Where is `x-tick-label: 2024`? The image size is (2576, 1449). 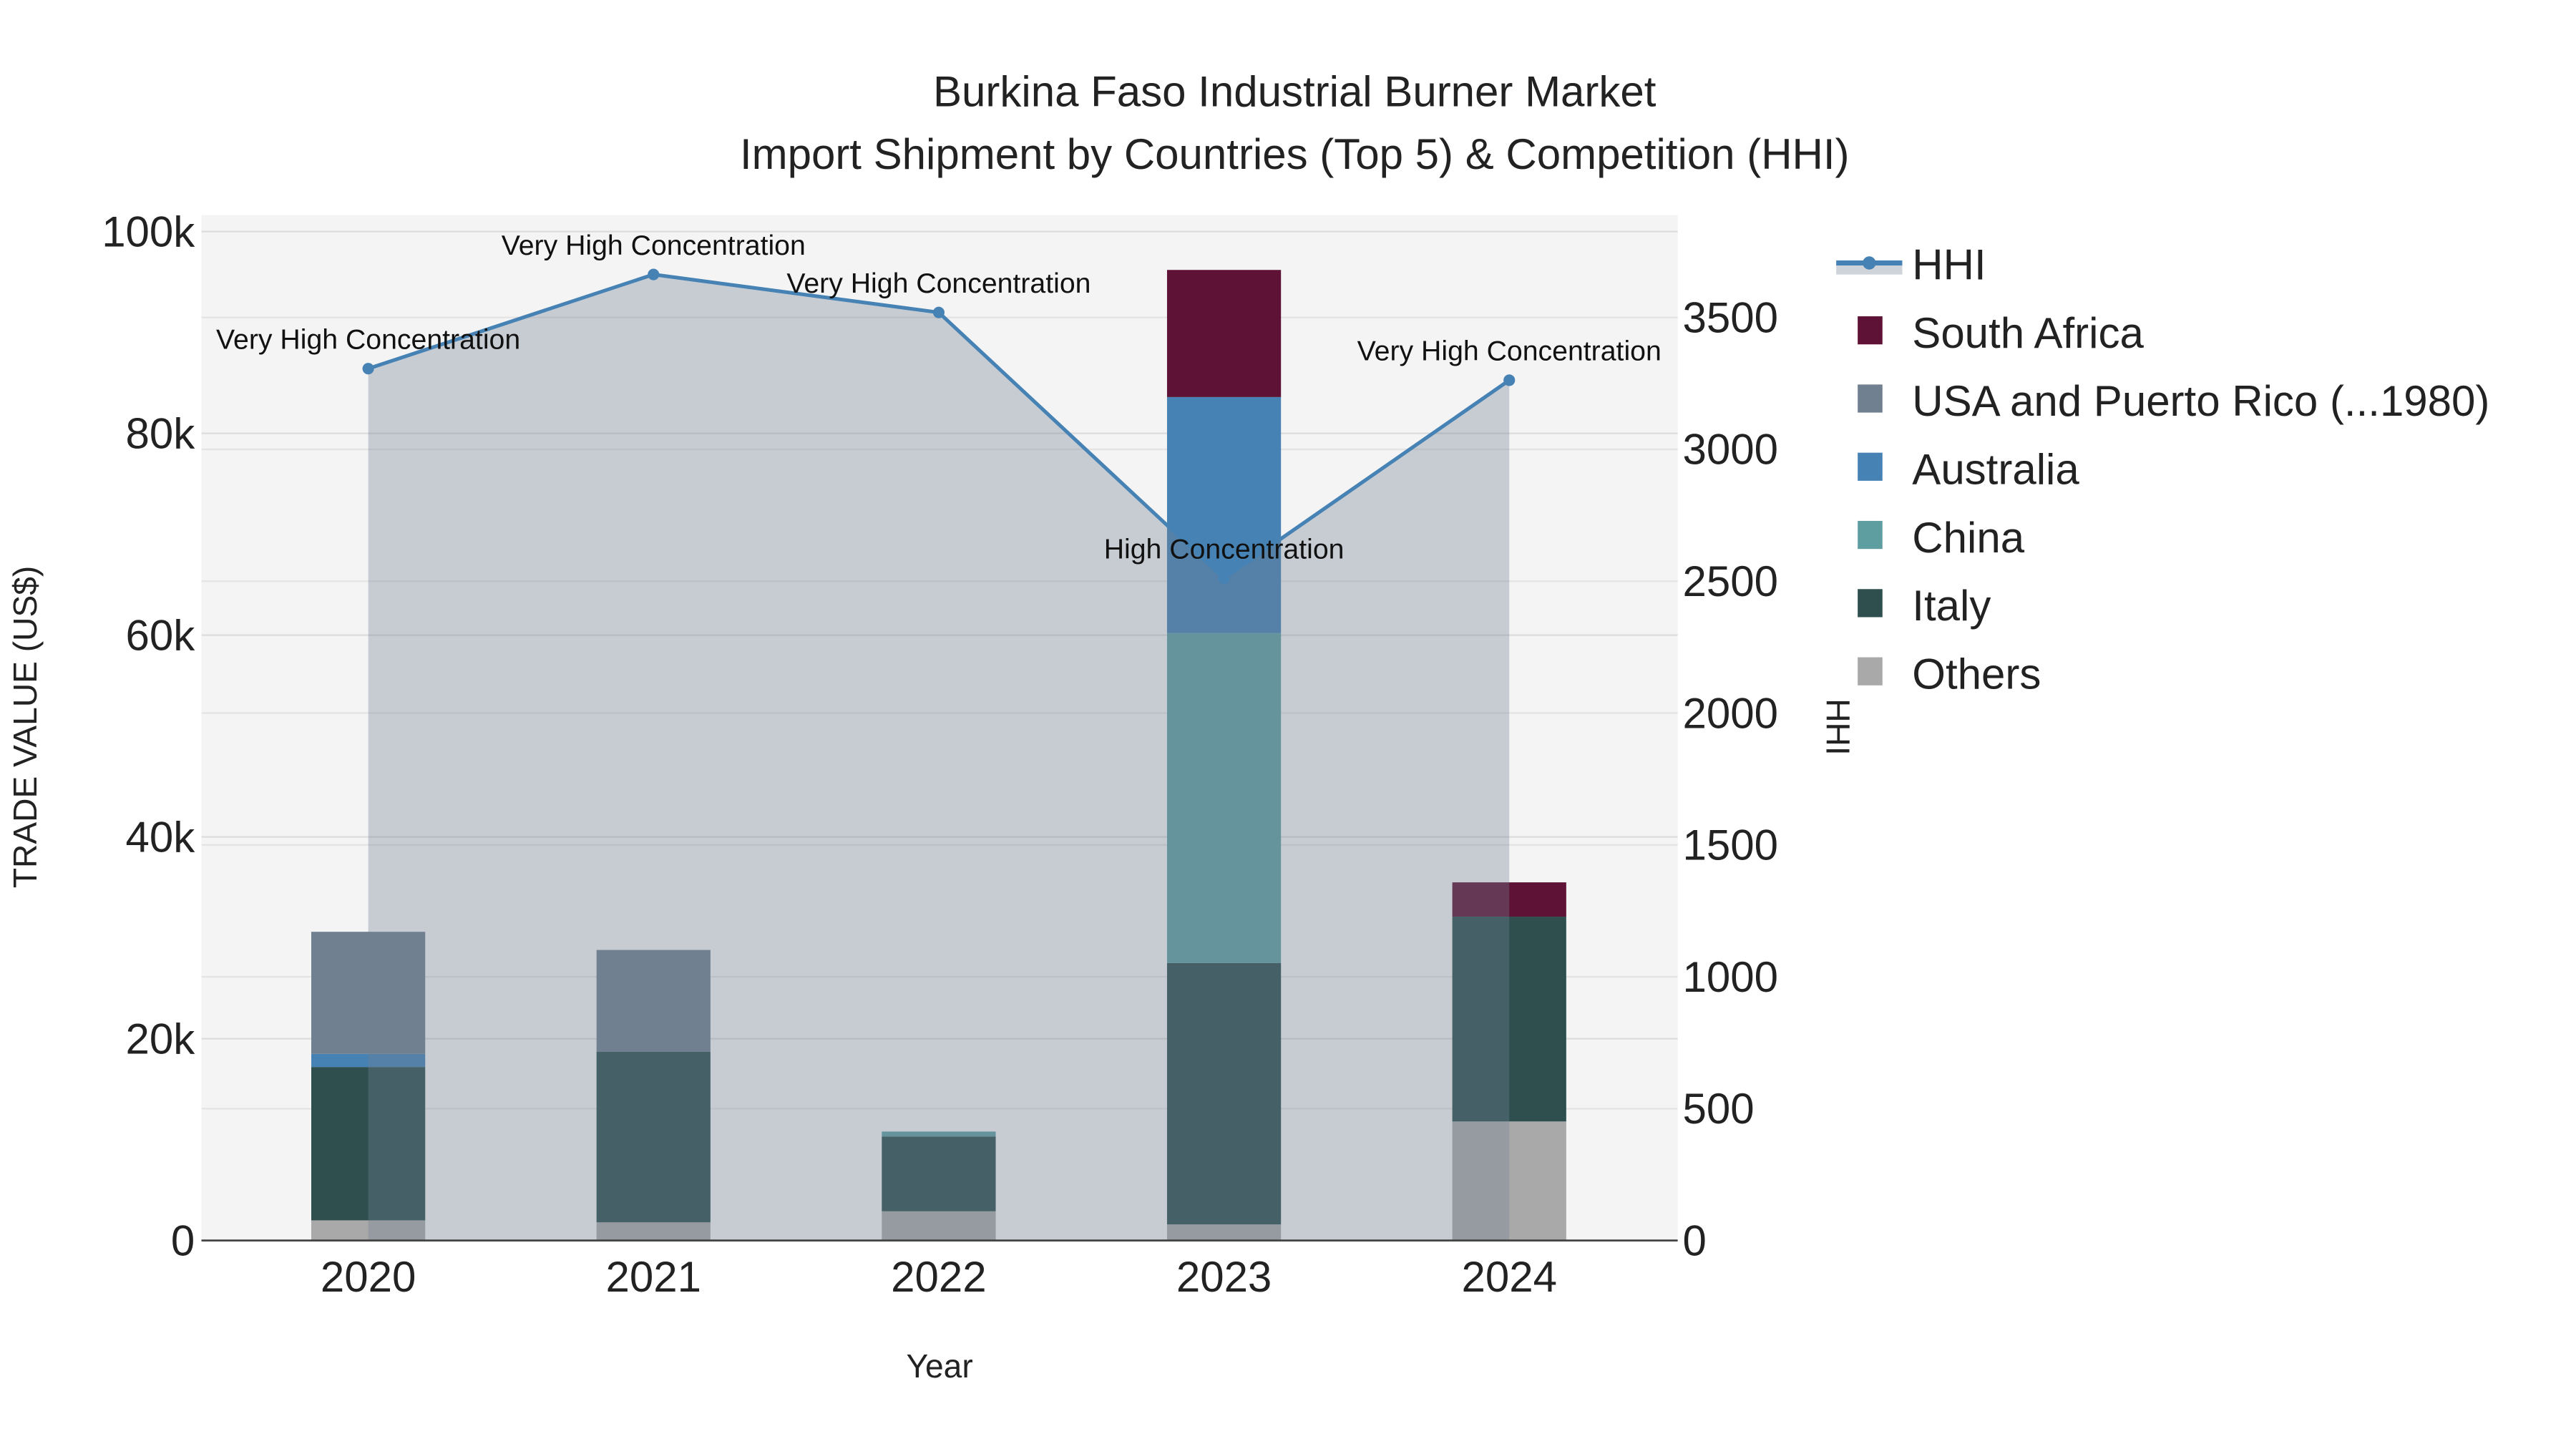 x-tick-label: 2024 is located at coordinates (1508, 1277).